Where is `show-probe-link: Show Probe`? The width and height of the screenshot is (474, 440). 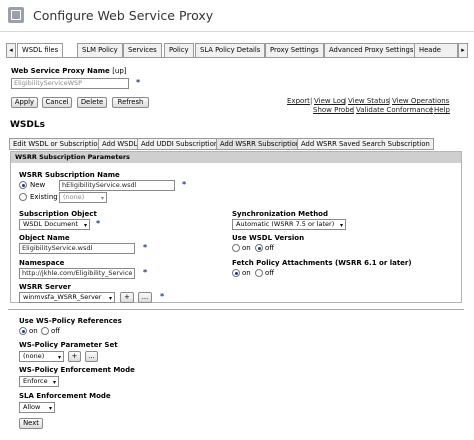
show-probe-link: Show Probe is located at coordinates (333, 110).